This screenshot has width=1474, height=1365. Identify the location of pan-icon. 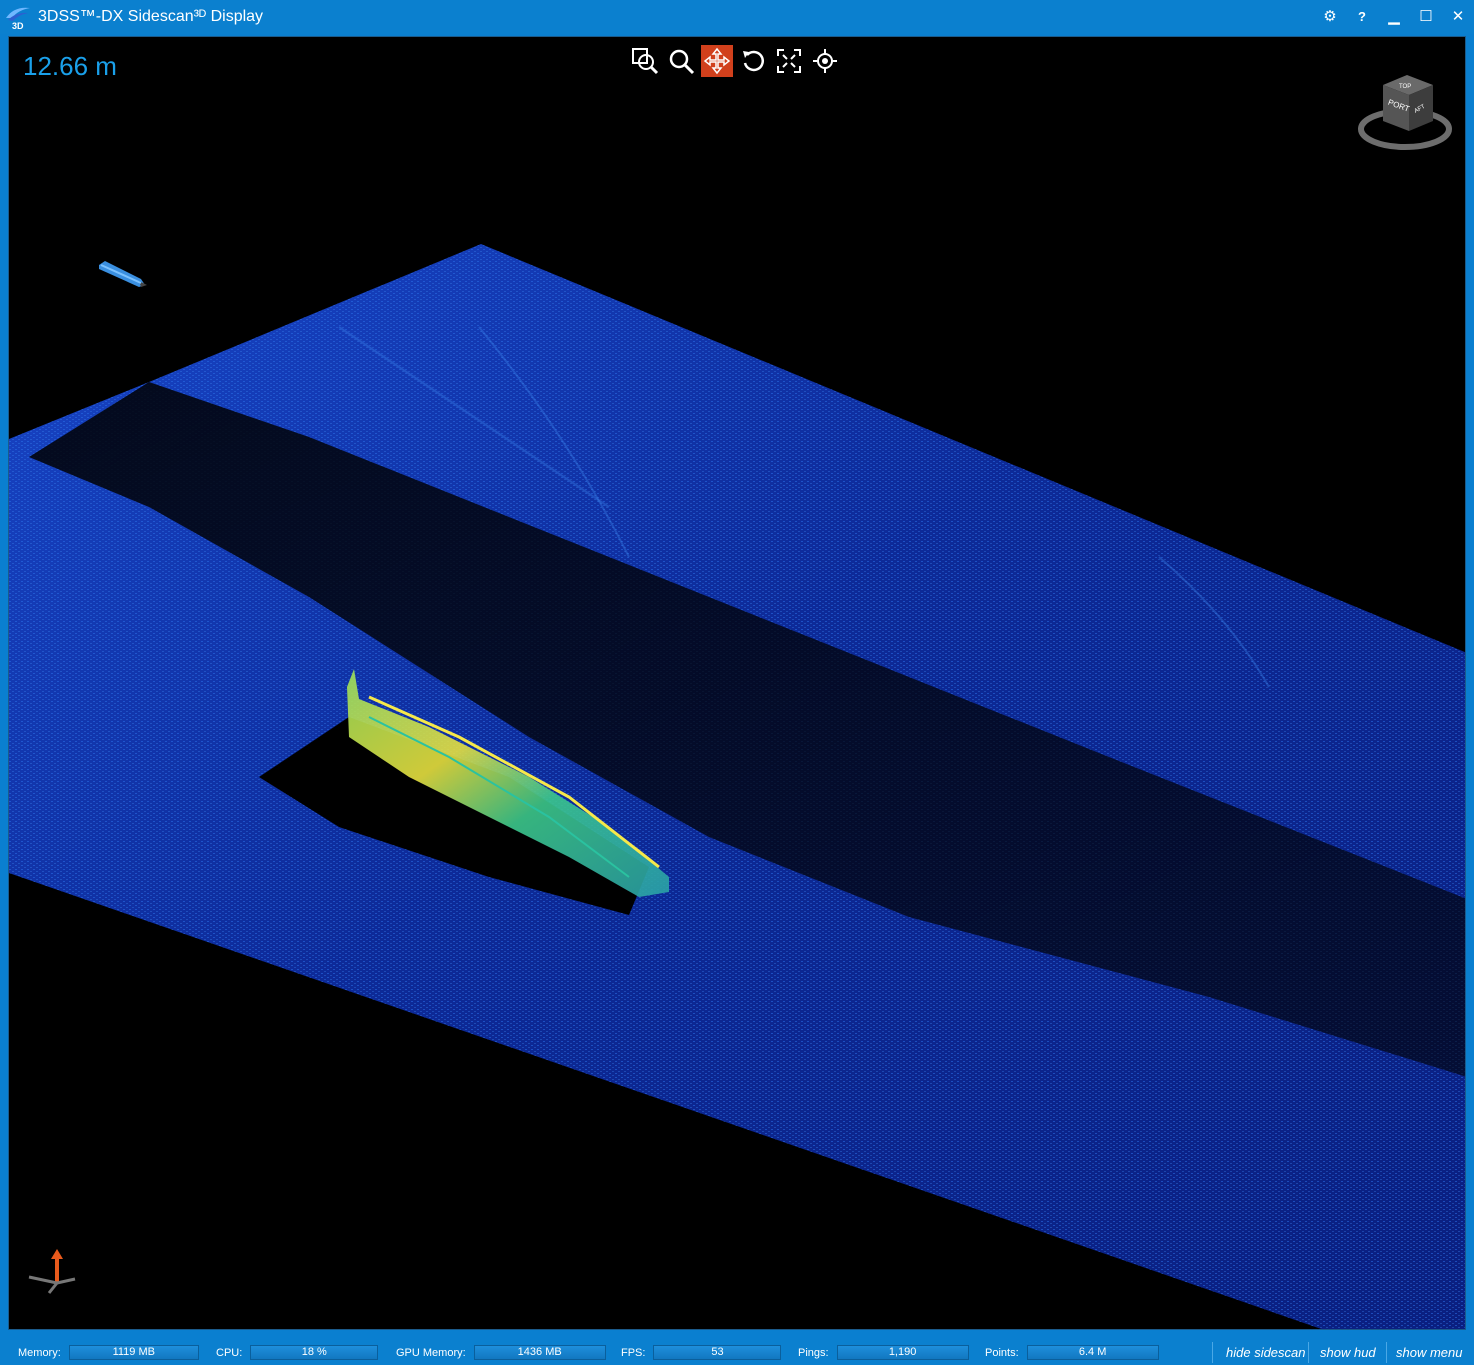
(717, 61).